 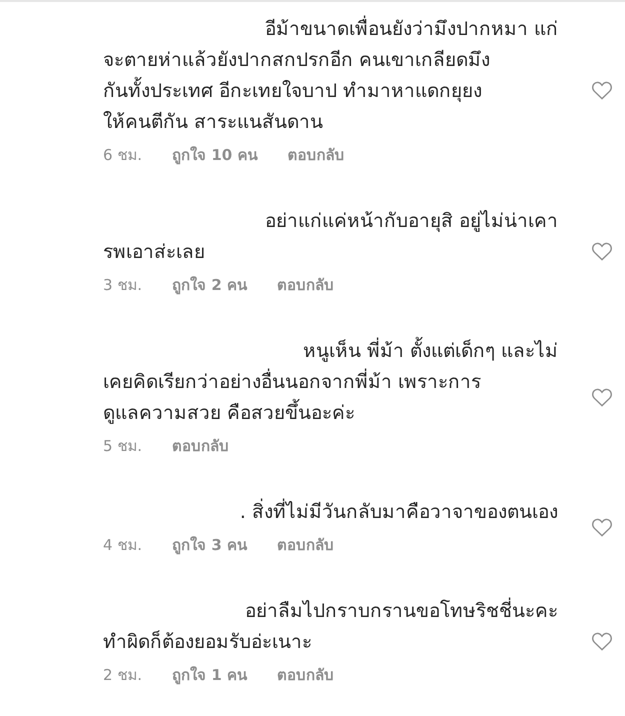 What do you see at coordinates (297, 60) in the screenshot?
I see `comment-text: จะตายห่าแล้วยังปากสกปรกอีก คนเขาเกลียดมึง` at bounding box center [297, 60].